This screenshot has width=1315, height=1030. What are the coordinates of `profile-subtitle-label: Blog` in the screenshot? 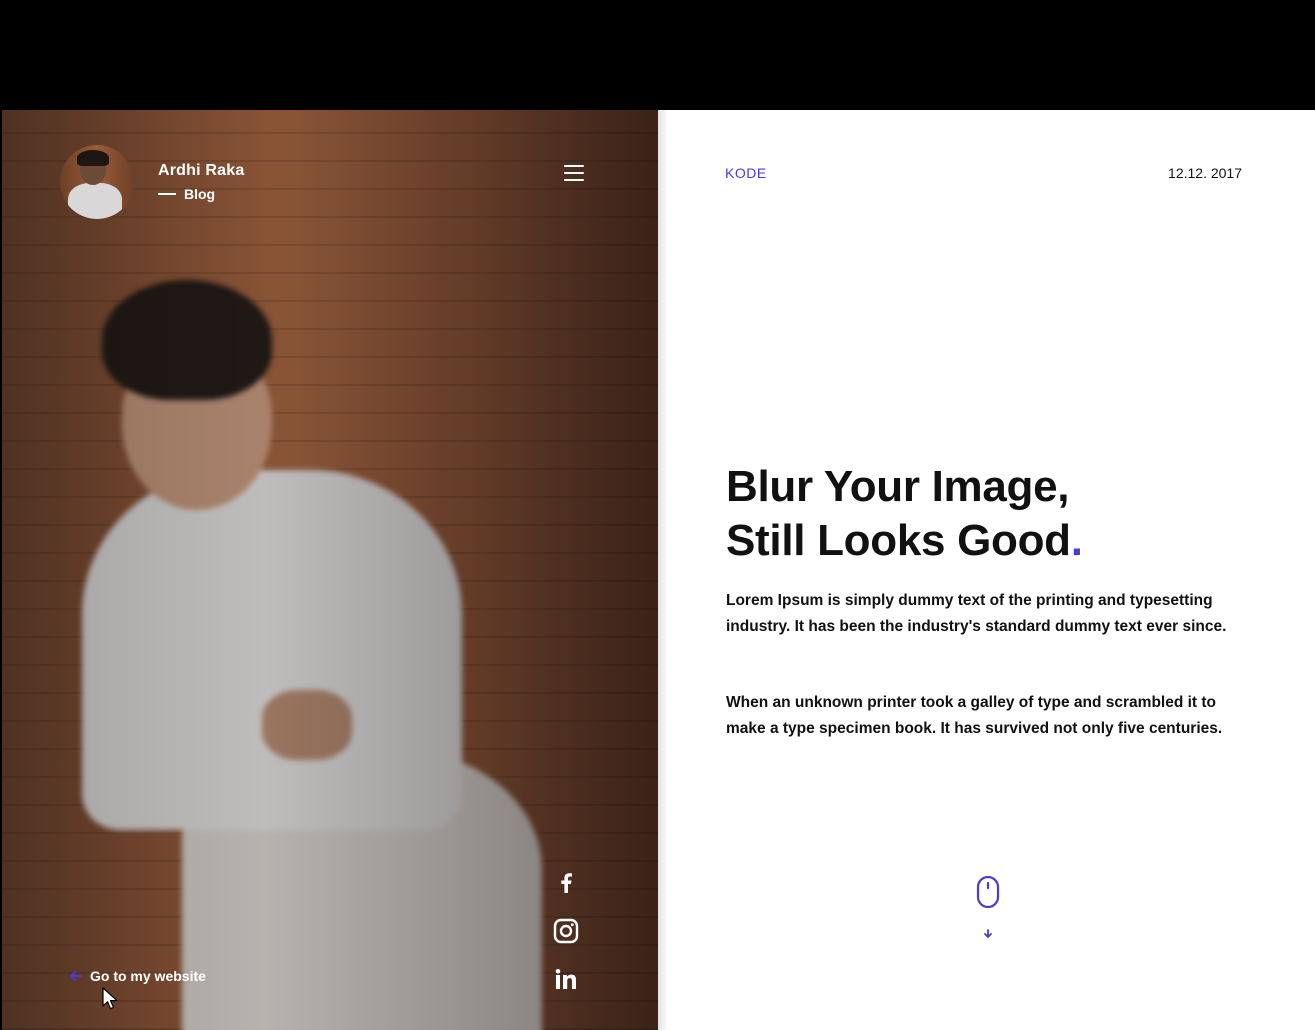 It's located at (200, 194).